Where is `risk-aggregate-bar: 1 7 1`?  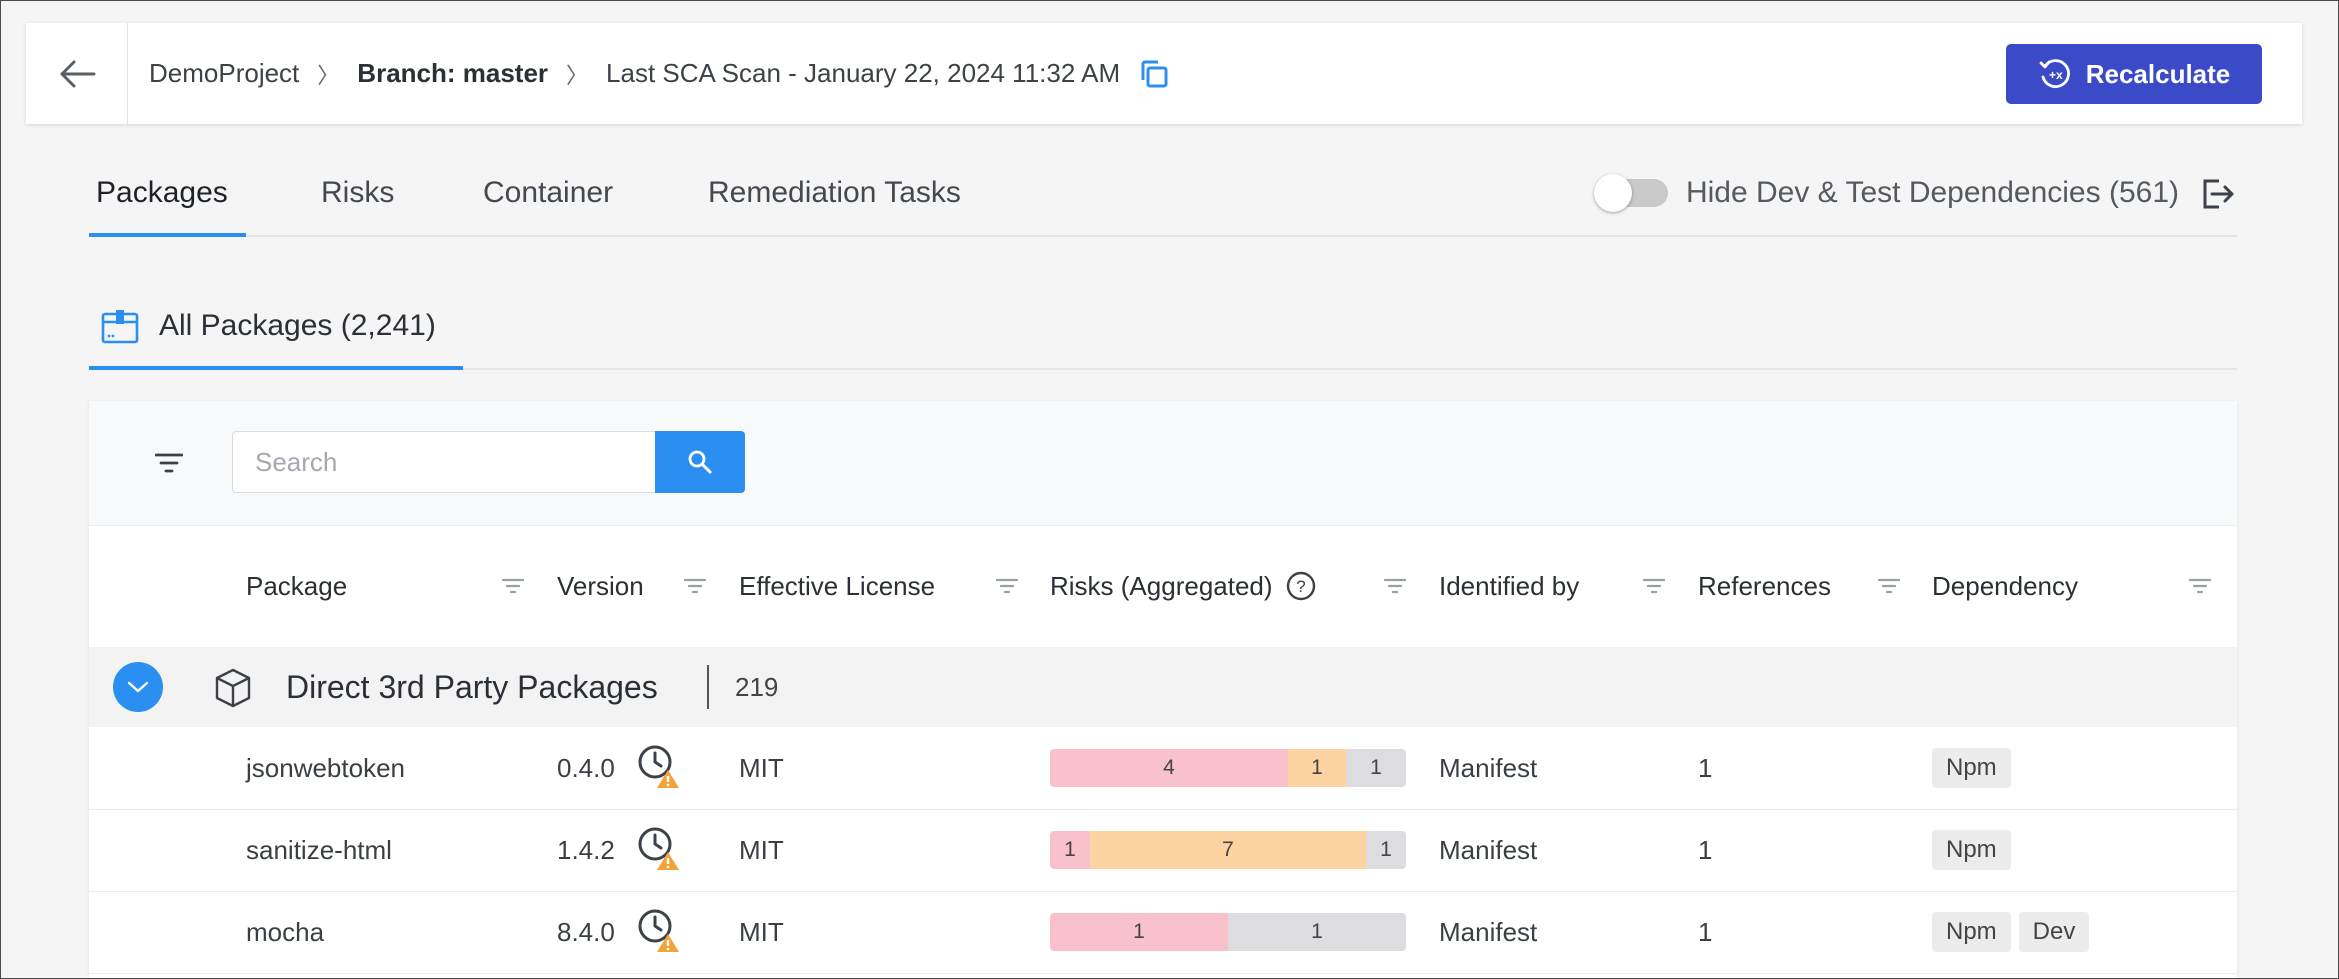 risk-aggregate-bar: 1 7 1 is located at coordinates (1228, 850).